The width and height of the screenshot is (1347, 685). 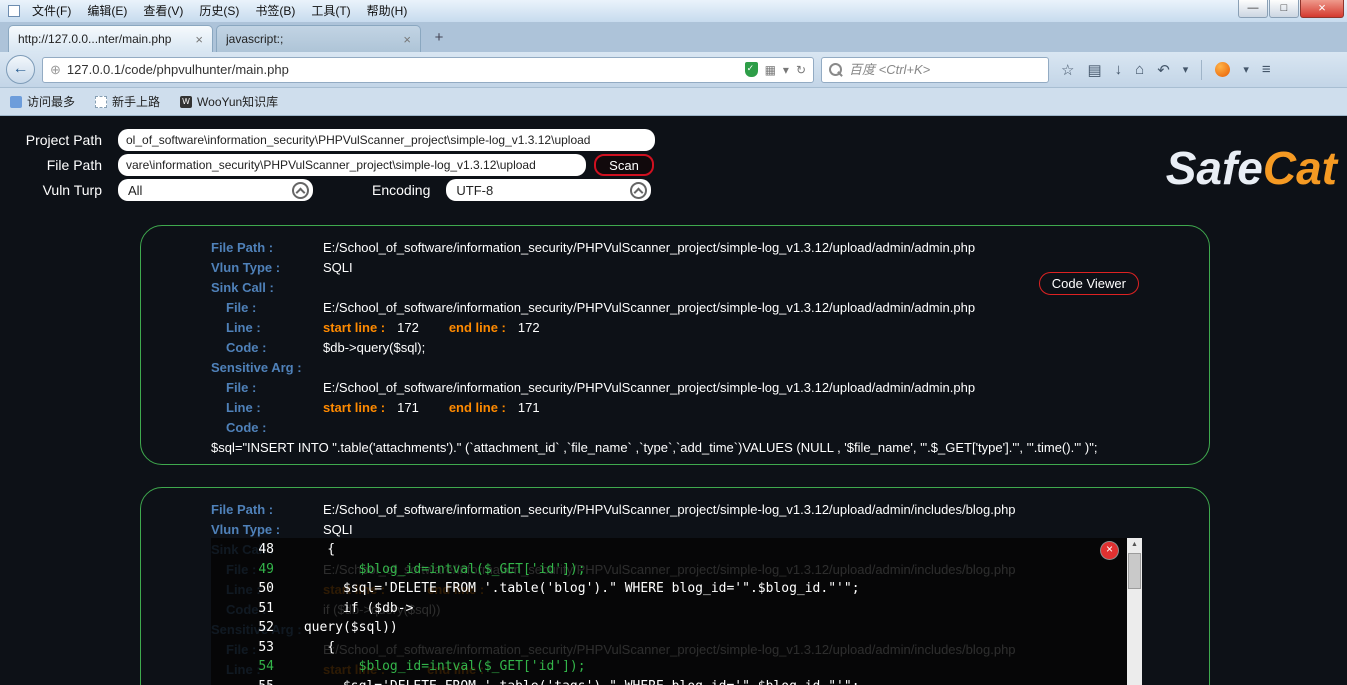 What do you see at coordinates (318, 38) in the screenshot?
I see `tab-javascript: javascript:; ×` at bounding box center [318, 38].